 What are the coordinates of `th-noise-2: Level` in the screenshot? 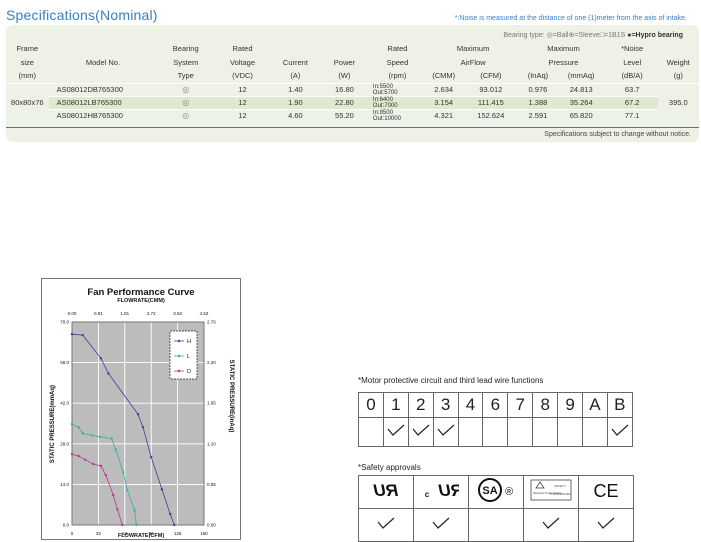 It's located at (632, 62).